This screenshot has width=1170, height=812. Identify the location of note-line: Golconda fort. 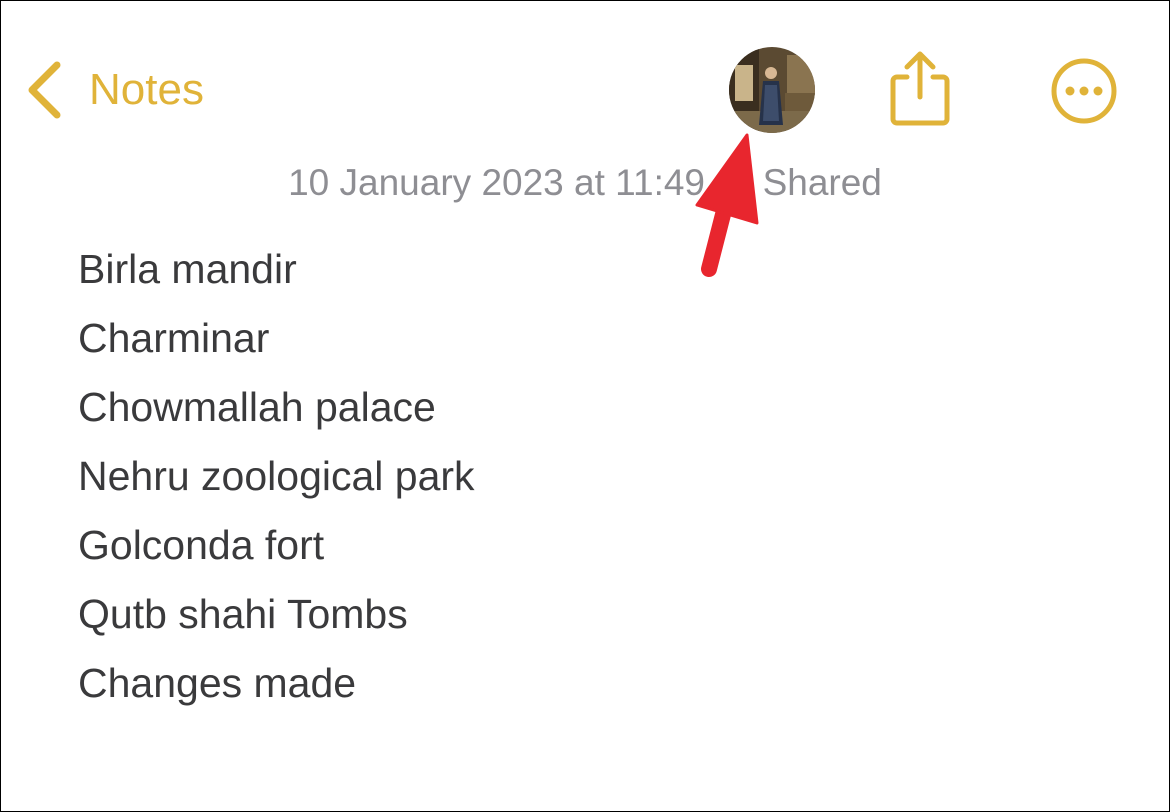
(201, 545).